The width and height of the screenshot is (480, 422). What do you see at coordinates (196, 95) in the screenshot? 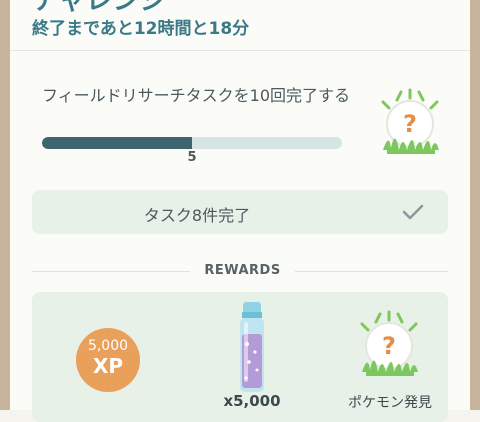
I see `task-description: フィールドリサーチタスクを10回完了する` at bounding box center [196, 95].